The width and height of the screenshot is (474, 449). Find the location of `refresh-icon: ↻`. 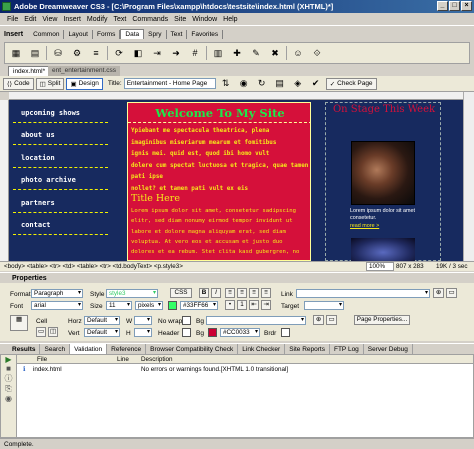

refresh-icon: ↻ is located at coordinates (262, 83).